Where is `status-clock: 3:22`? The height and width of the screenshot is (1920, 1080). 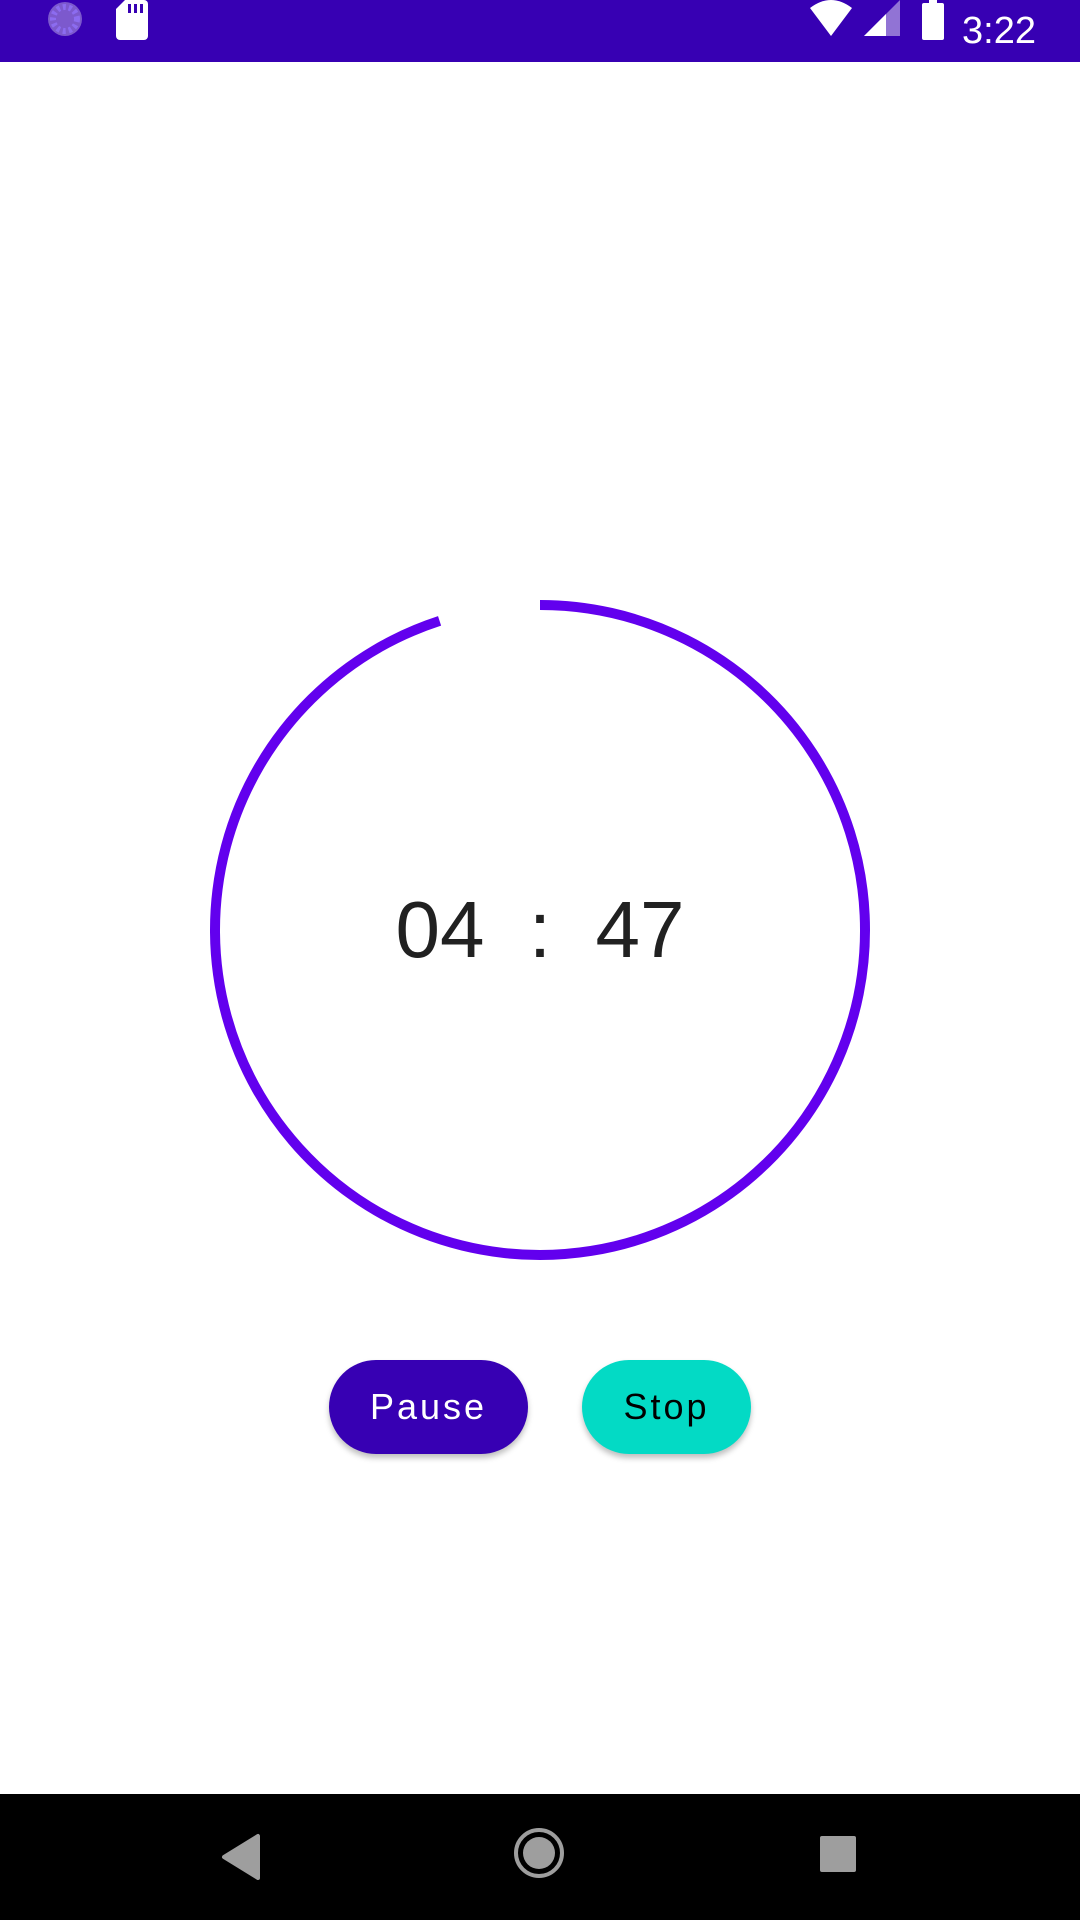 status-clock: 3:22 is located at coordinates (999, 31).